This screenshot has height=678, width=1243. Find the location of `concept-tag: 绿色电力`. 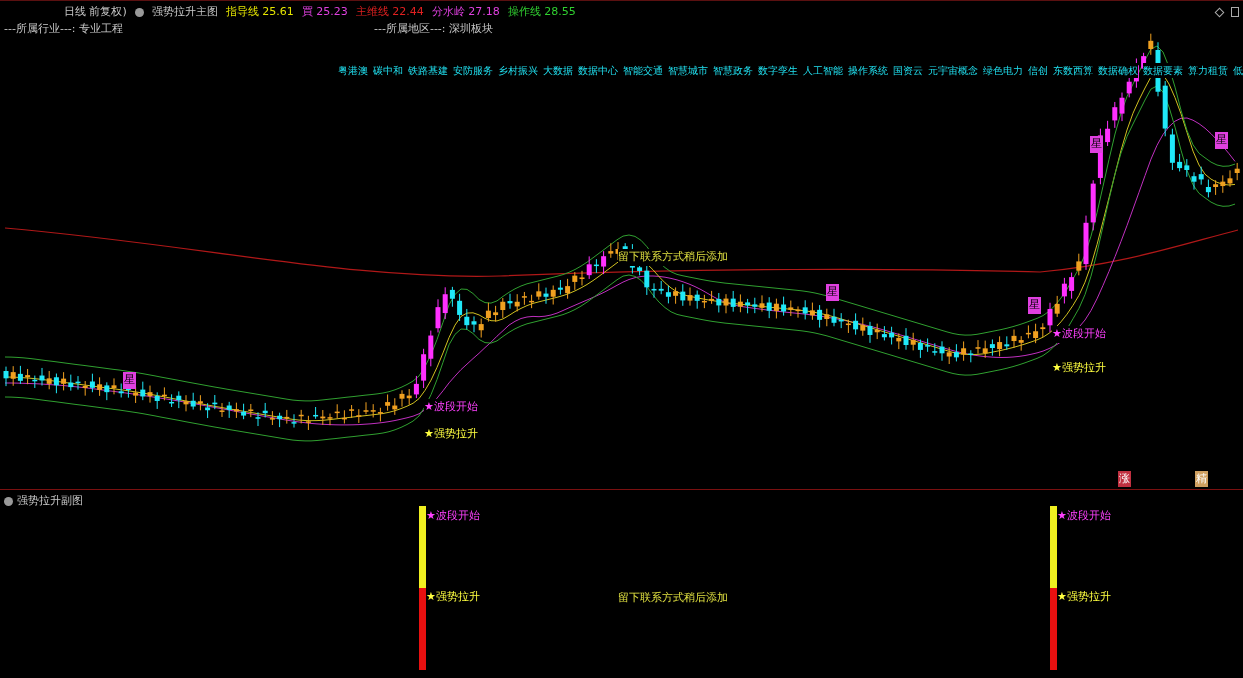

concept-tag: 绿色电力 is located at coordinates (1003, 70).